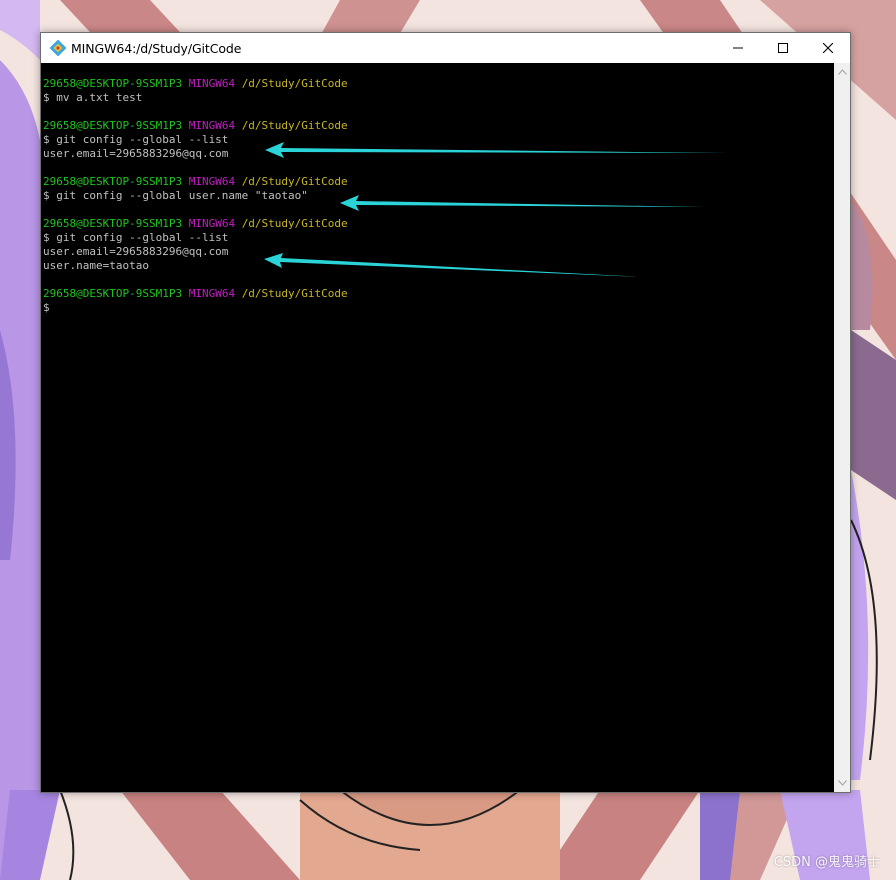 The width and height of the screenshot is (896, 880). I want to click on minimize-button, so click(738, 48).